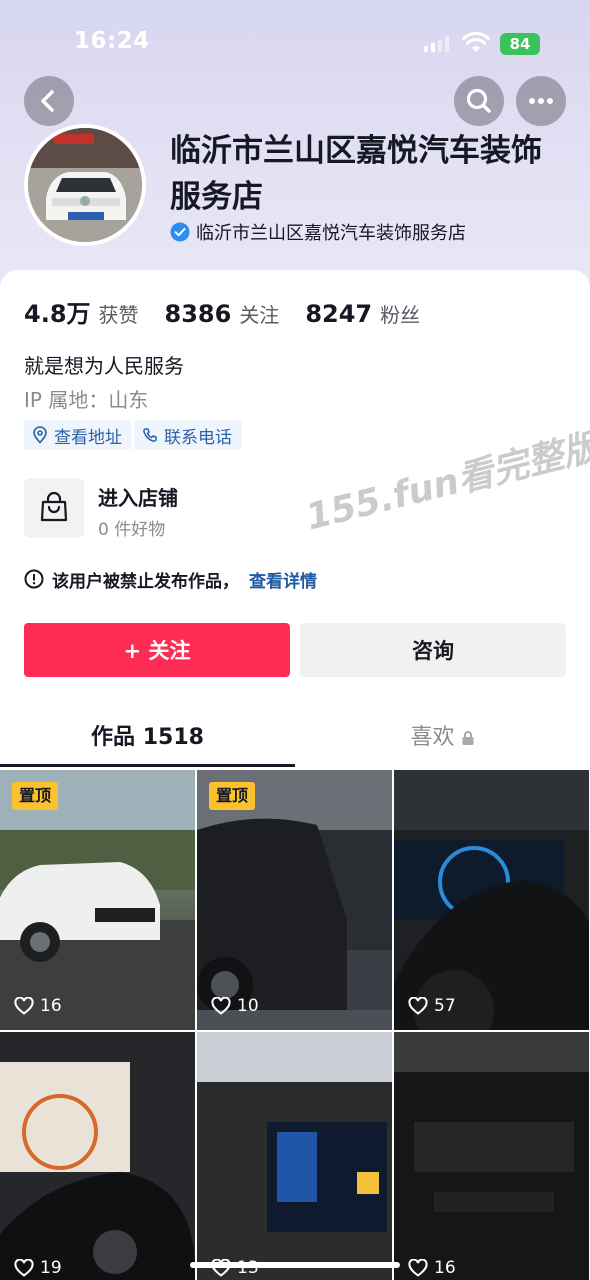 This screenshot has height=1280, width=590. I want to click on shopping-bag-icon, so click(54, 506).